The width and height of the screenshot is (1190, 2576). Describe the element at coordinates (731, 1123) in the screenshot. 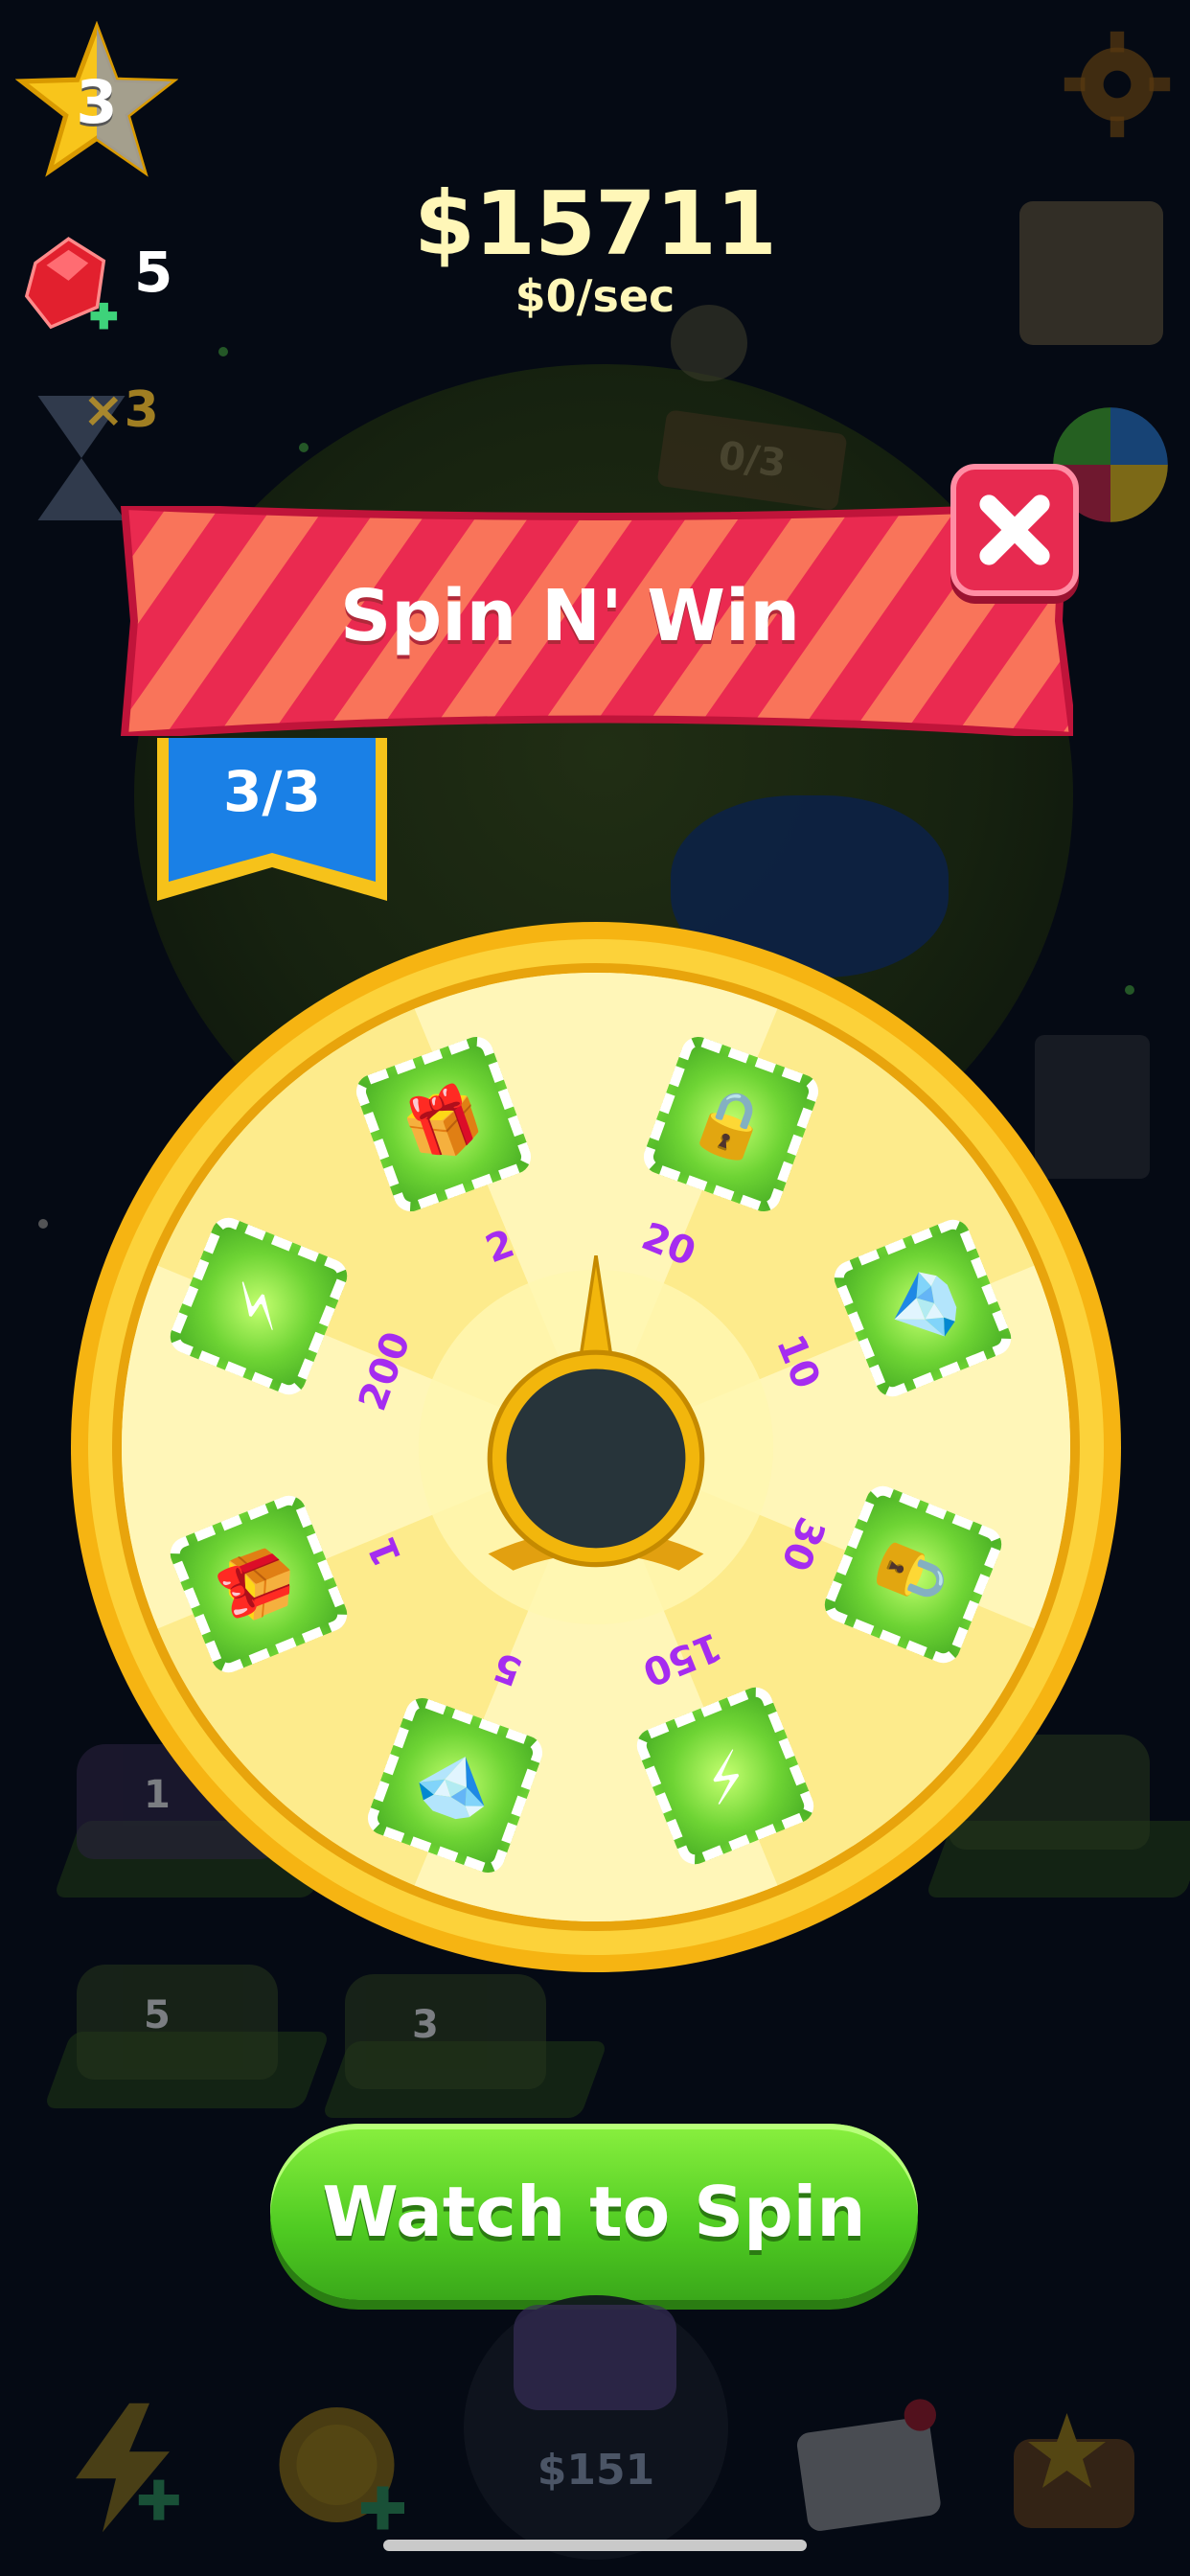

I see `safe-icon: 🔒` at that location.